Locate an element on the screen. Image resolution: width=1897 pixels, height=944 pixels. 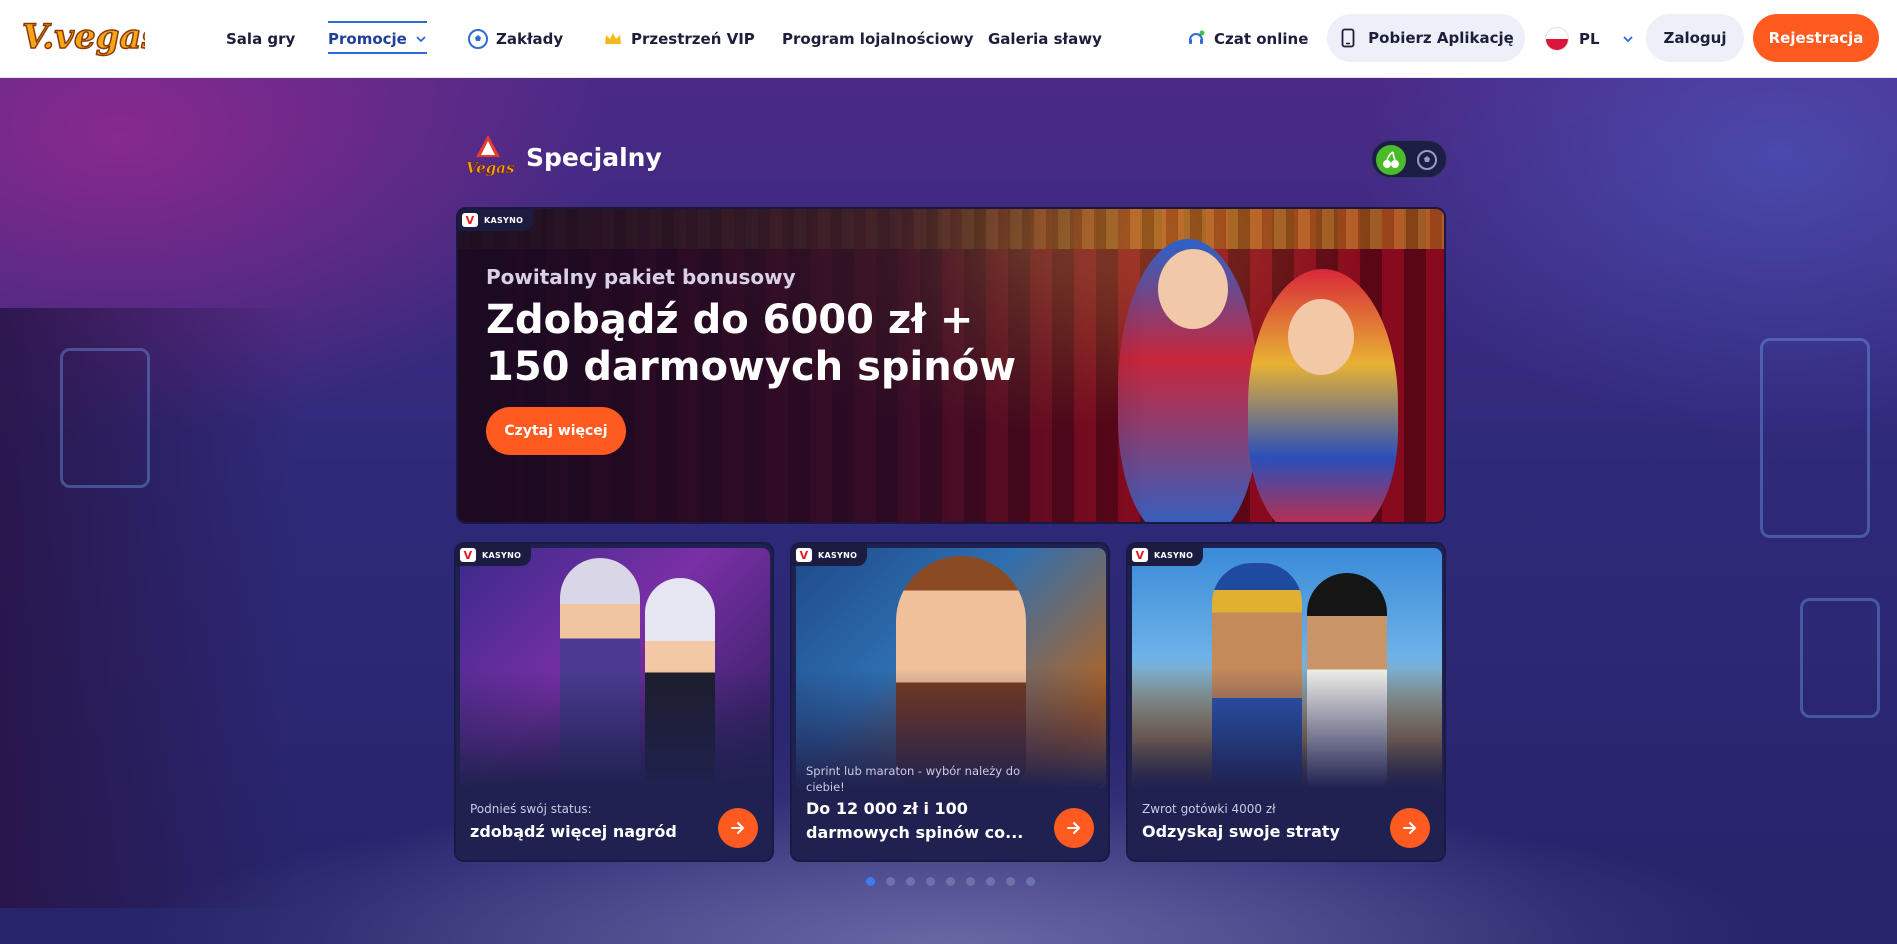
language-selector: PL is located at coordinates (1589, 39).